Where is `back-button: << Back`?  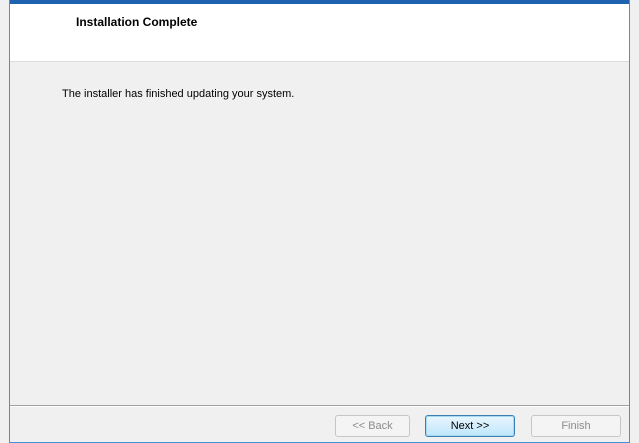
back-button: << Back is located at coordinates (372, 426).